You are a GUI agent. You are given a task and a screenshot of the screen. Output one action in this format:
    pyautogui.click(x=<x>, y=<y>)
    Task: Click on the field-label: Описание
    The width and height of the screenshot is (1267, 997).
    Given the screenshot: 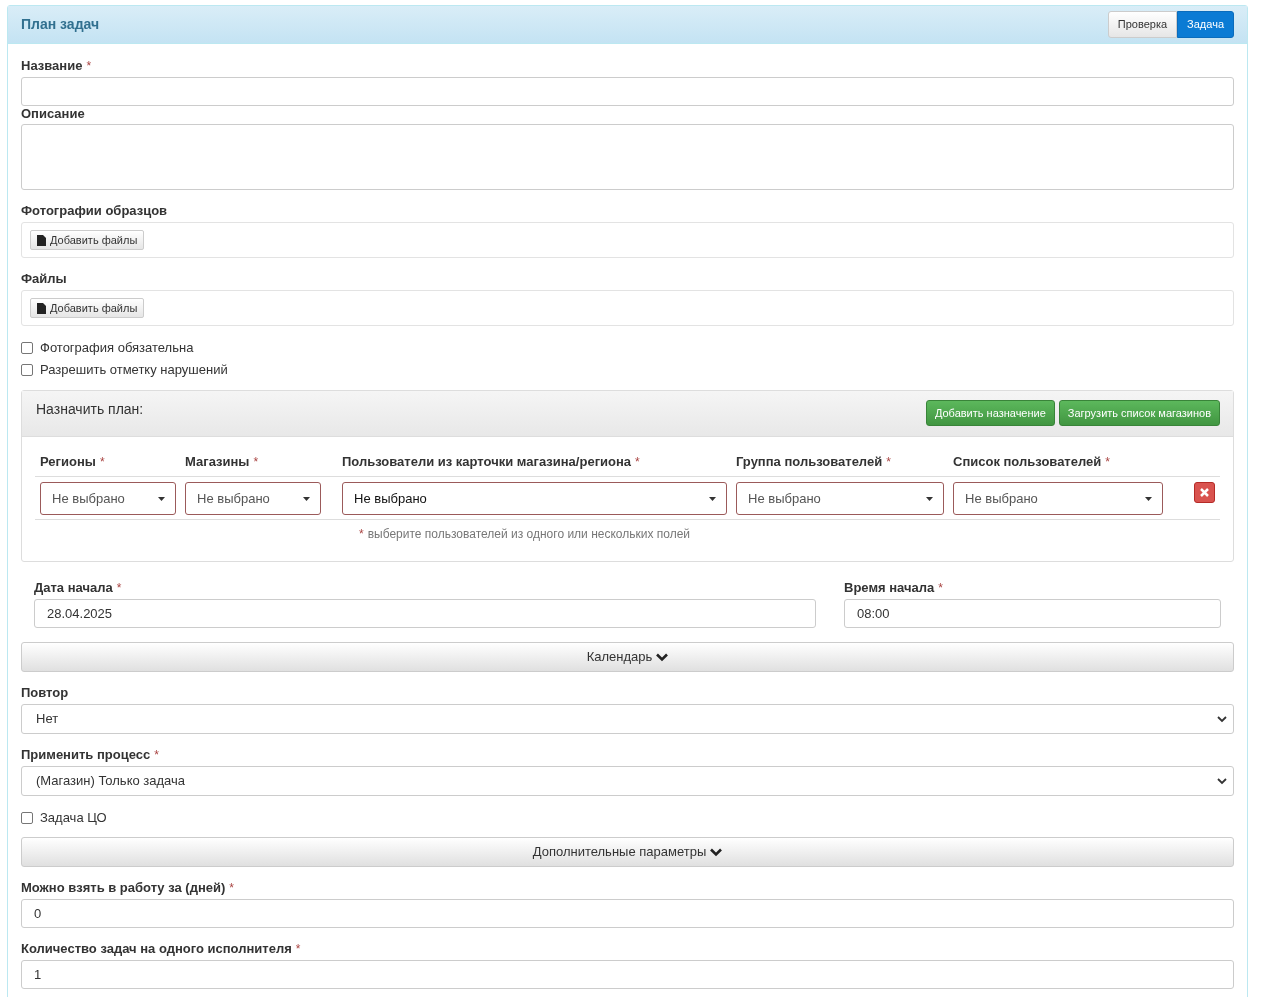 What is the action you would take?
    pyautogui.click(x=53, y=114)
    